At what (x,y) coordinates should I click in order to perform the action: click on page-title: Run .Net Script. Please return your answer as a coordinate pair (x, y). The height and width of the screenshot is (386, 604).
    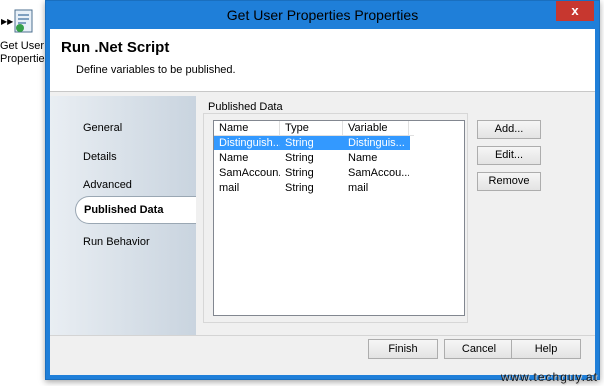
    Looking at the image, I should click on (115, 47).